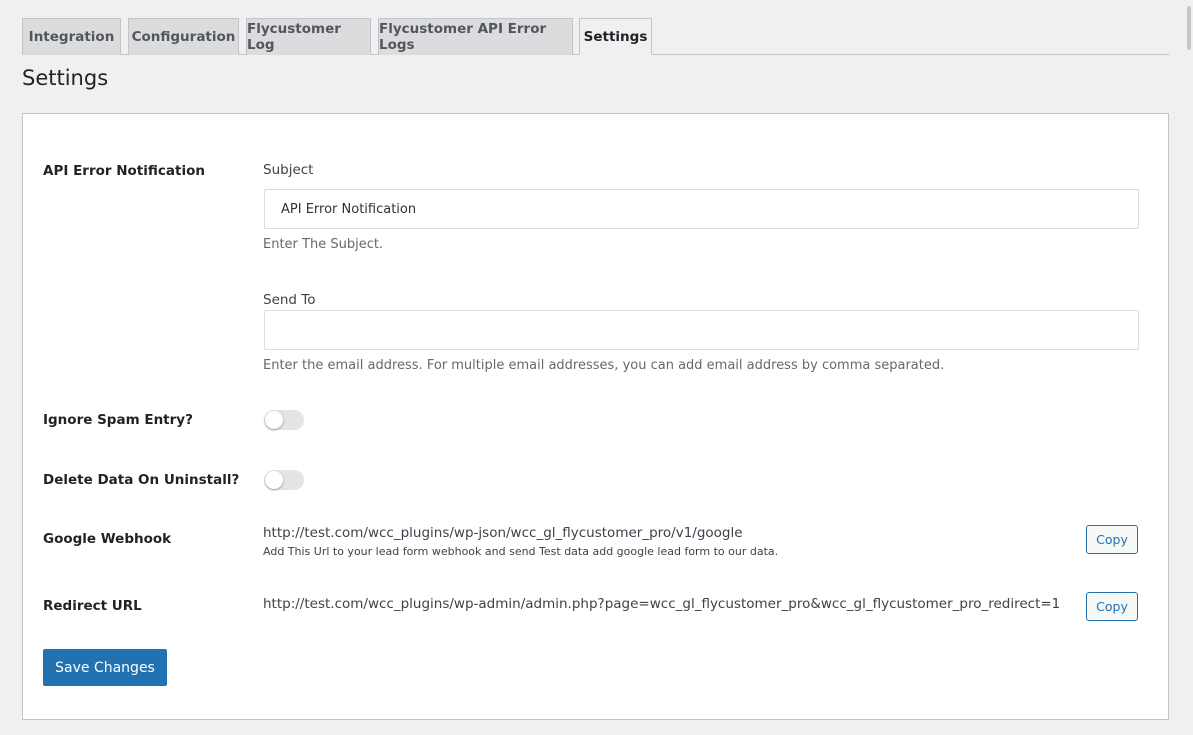  What do you see at coordinates (105, 667) in the screenshot?
I see `save-changes-button: Save Changes` at bounding box center [105, 667].